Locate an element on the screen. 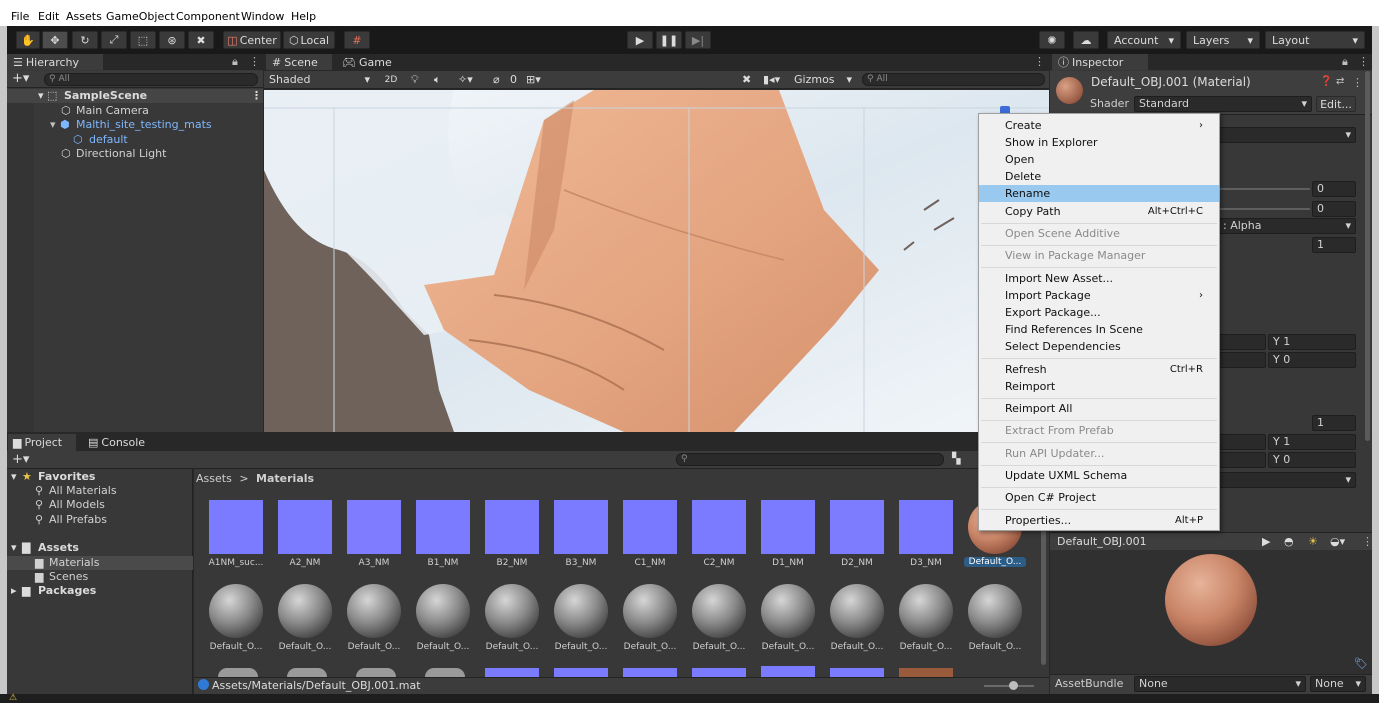 The image size is (1379, 703). tiling-x-field is located at coordinates (1242, 342).